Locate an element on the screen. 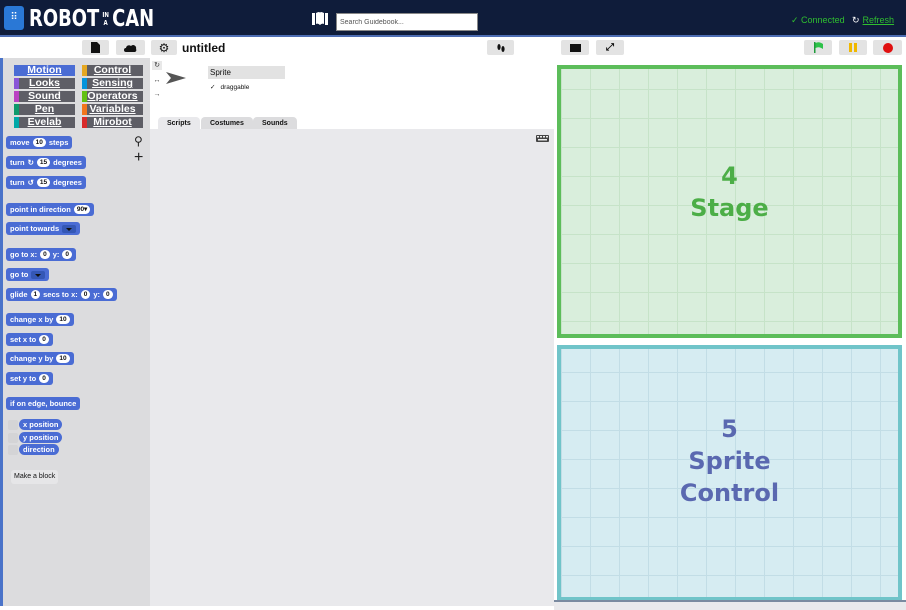 The image size is (906, 610). dont-rotate-icon: → is located at coordinates (157, 94).